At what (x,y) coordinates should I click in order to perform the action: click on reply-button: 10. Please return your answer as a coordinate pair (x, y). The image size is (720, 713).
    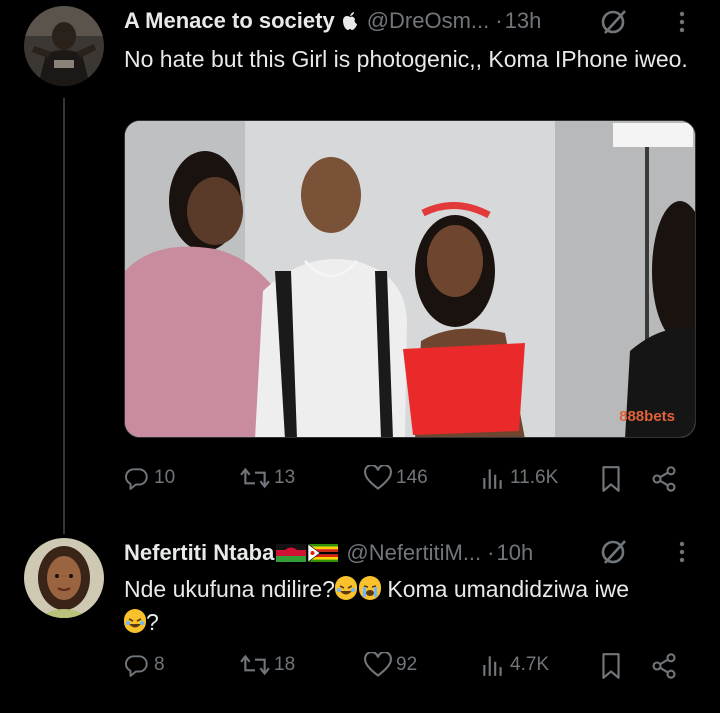
    Looking at the image, I should click on (149, 478).